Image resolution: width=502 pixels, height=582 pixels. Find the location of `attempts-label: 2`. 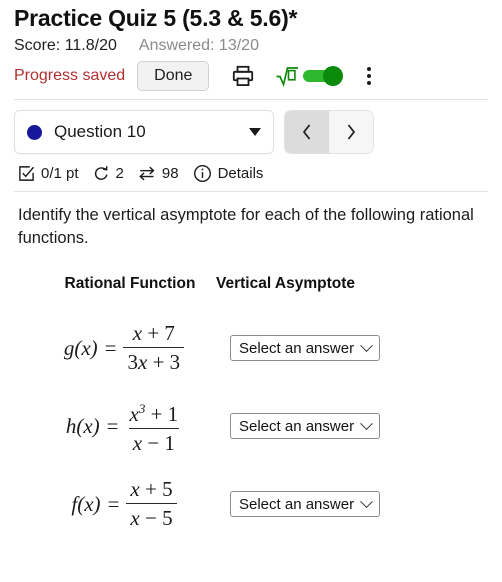

attempts-label: 2 is located at coordinates (119, 173).